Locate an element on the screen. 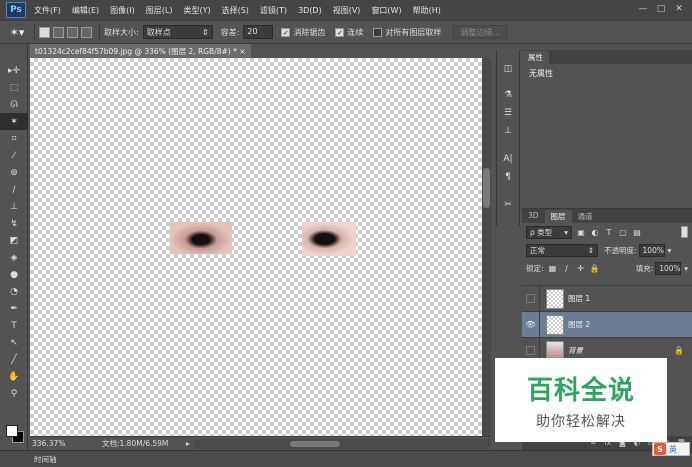  divider is located at coordinates (99, 32).